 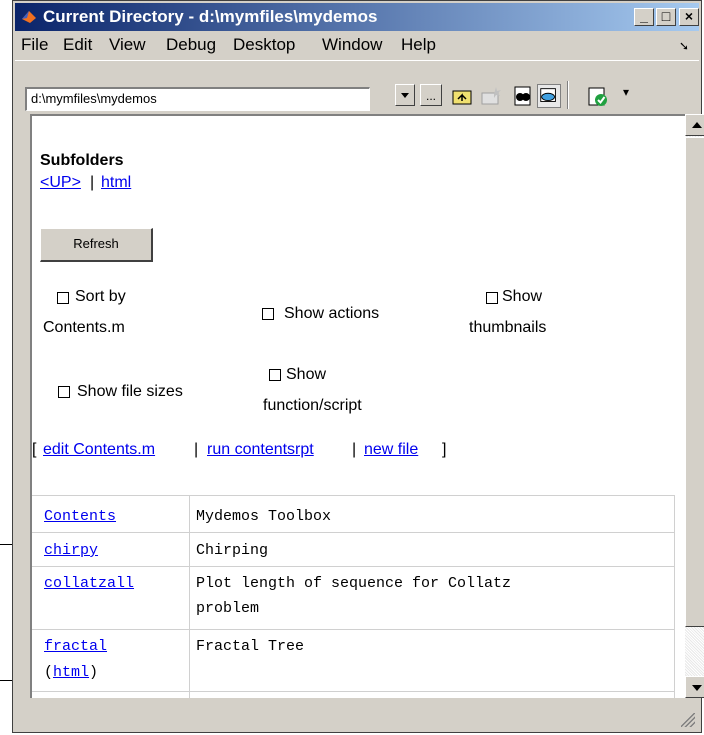 I want to click on resize-grip-icon, so click(x=688, y=720).